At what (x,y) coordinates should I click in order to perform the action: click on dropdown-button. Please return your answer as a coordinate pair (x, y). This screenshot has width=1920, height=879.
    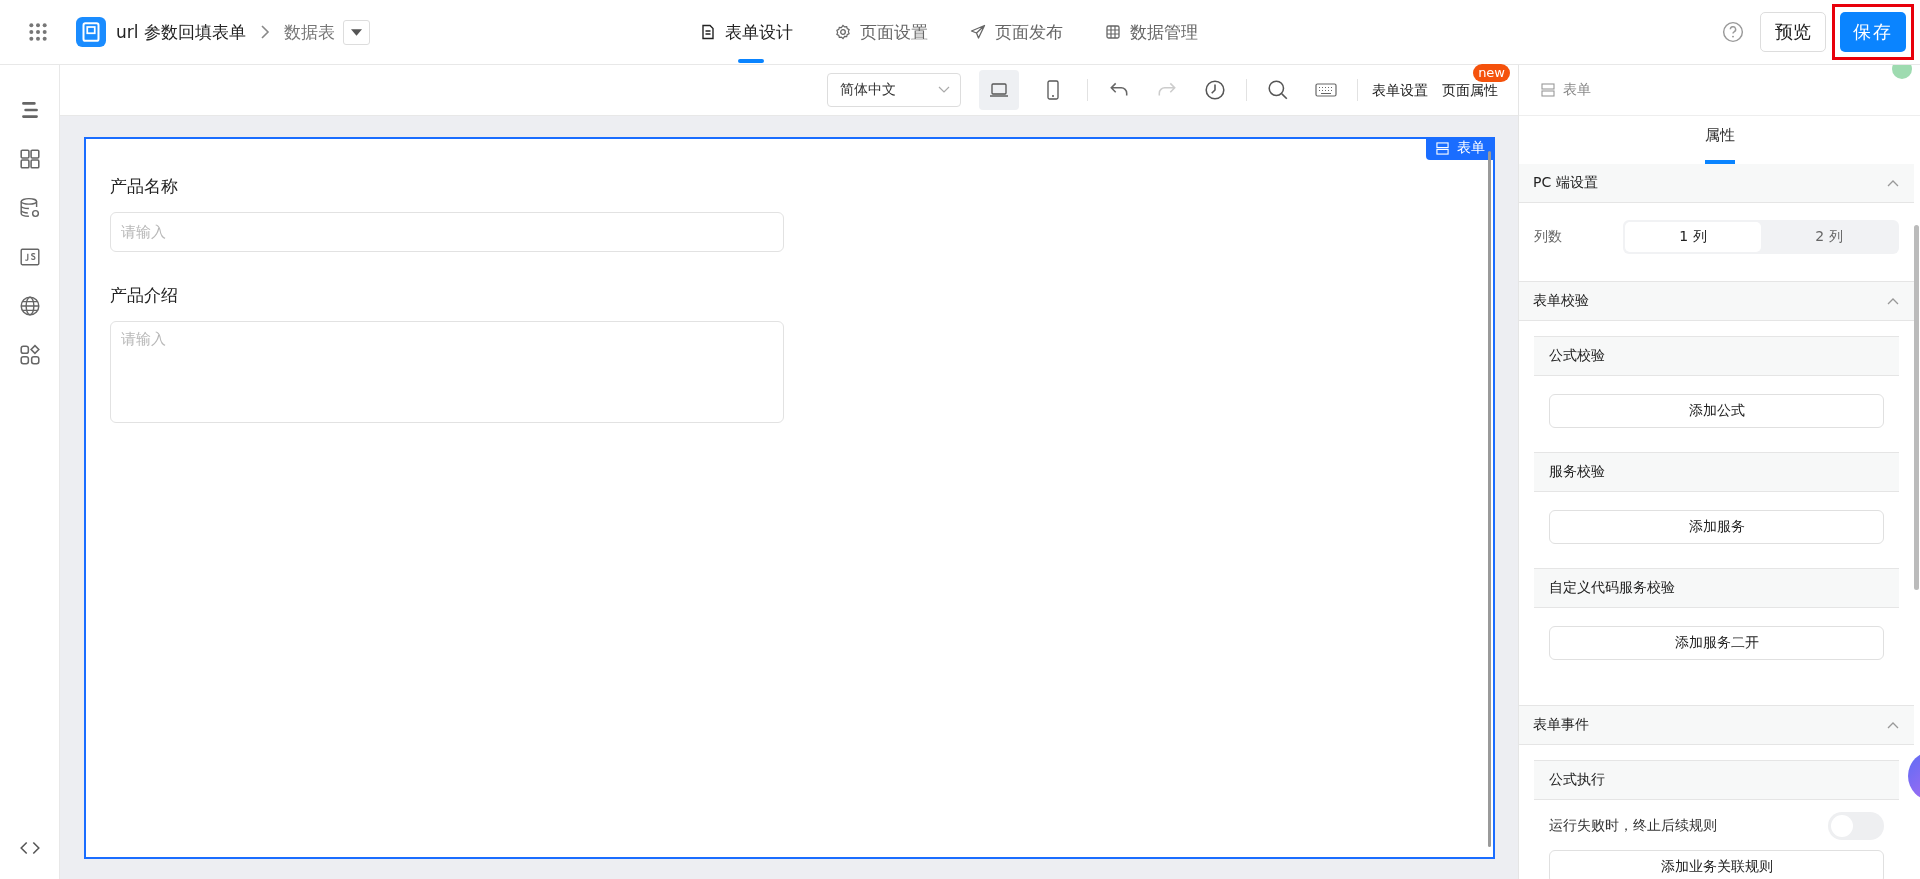
    Looking at the image, I should click on (356, 32).